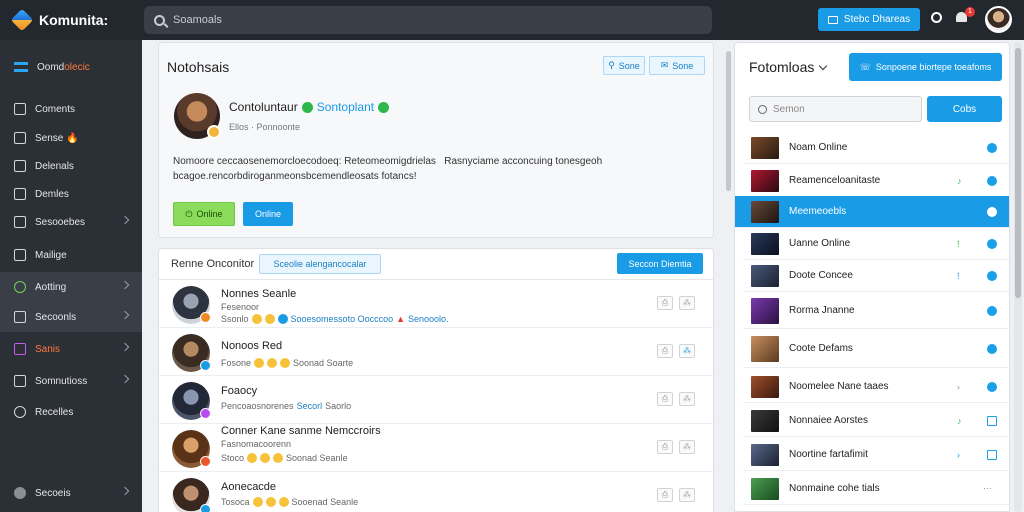 The height and width of the screenshot is (512, 1024). Describe the element at coordinates (20, 349) in the screenshot. I see `magic-icon` at that location.